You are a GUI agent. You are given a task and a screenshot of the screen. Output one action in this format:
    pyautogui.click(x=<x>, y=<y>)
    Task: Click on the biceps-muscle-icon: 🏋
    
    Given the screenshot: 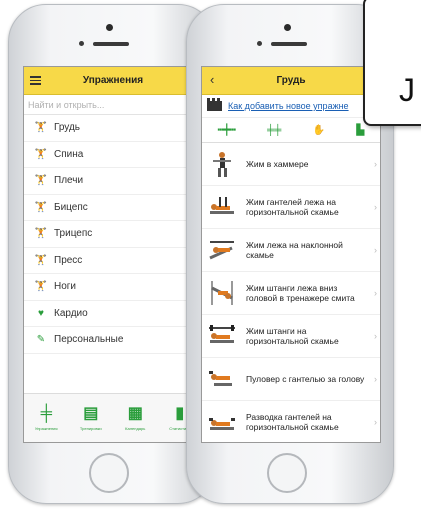 What is the action you would take?
    pyautogui.click(x=41, y=207)
    